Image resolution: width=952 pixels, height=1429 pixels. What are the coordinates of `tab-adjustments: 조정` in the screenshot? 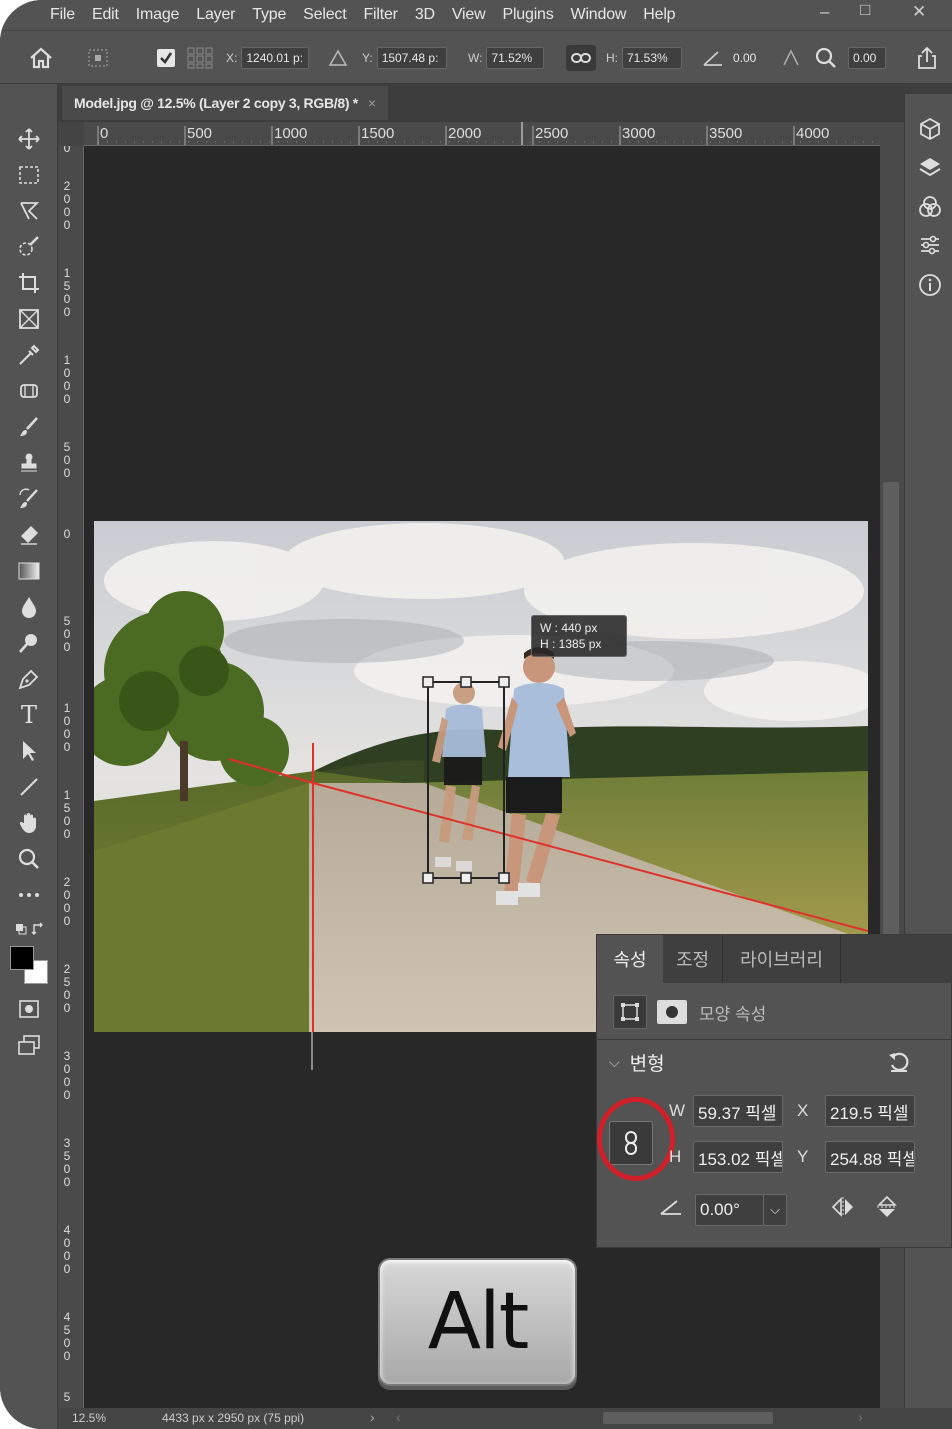 It's located at (693, 959).